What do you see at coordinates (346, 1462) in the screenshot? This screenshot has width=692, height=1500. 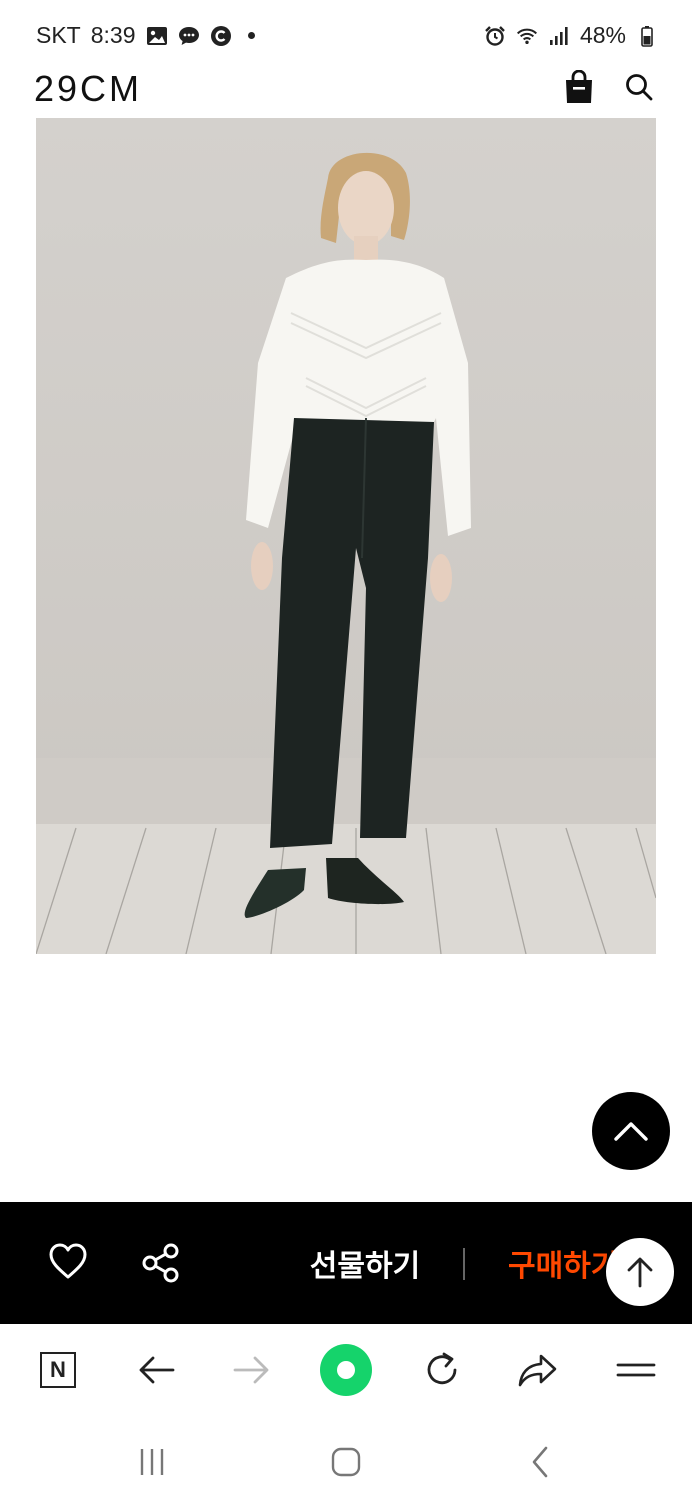 I see `home-icon` at bounding box center [346, 1462].